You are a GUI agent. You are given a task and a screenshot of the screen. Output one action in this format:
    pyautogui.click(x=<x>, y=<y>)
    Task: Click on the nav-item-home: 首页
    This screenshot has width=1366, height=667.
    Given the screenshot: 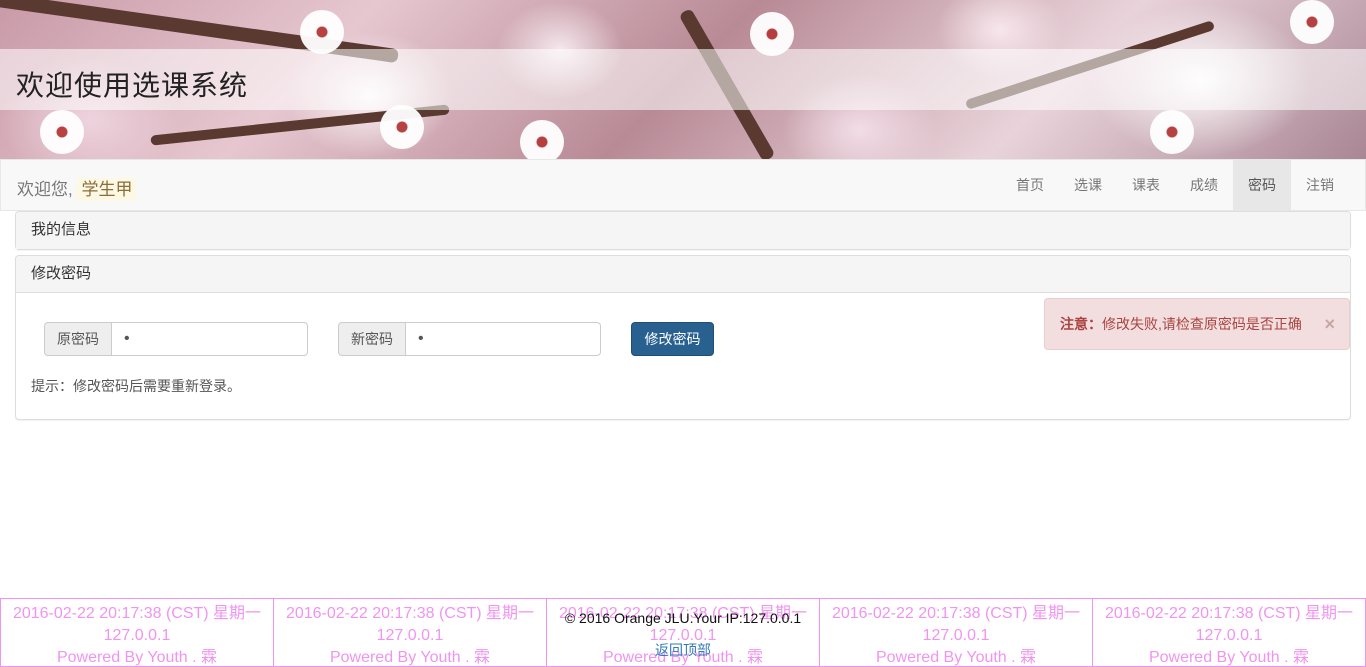 What is the action you would take?
    pyautogui.click(x=1030, y=185)
    